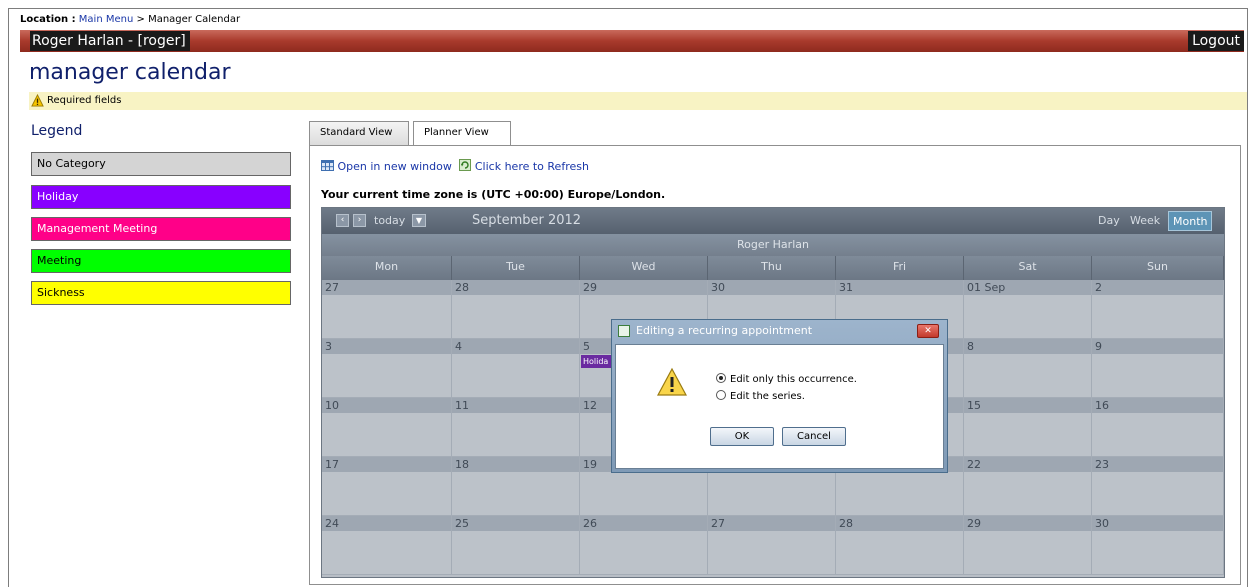 The height and width of the screenshot is (587, 1255). Describe the element at coordinates (386, 464) in the screenshot. I see `day-number: 17` at that location.